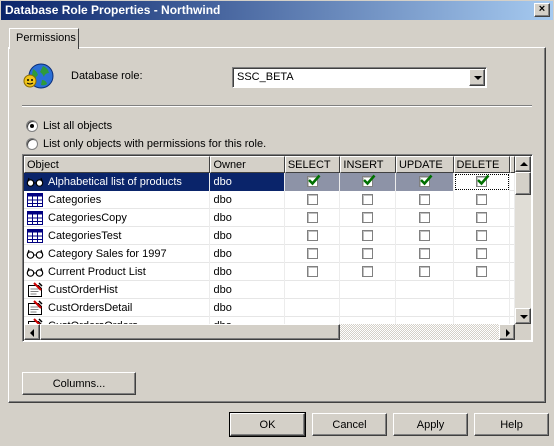 The image size is (554, 446). What do you see at coordinates (269, 217) in the screenshot?
I see `table-row: CategoriesCopy dbo` at bounding box center [269, 217].